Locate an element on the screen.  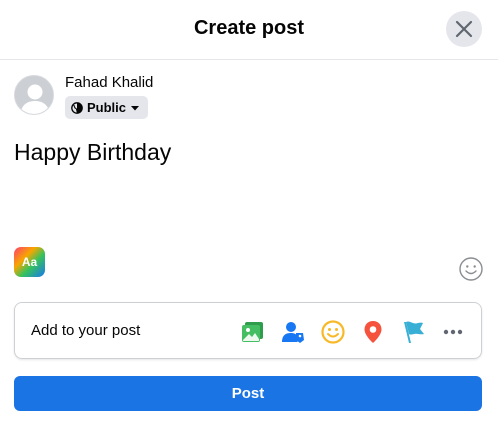
avatar is located at coordinates (34, 95).